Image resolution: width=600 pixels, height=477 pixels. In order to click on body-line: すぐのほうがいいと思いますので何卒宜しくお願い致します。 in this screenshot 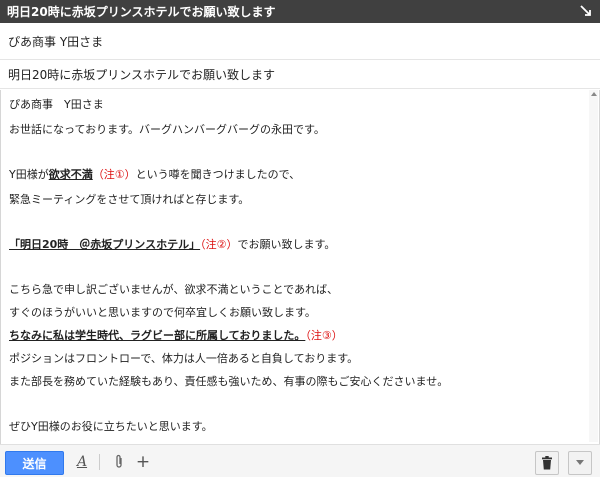, I will do `click(162, 312)`.